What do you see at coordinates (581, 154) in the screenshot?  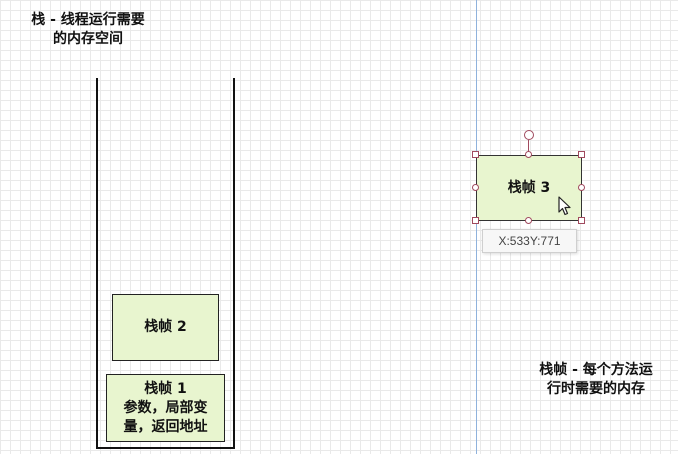 I see `resize-handle-top-right` at bounding box center [581, 154].